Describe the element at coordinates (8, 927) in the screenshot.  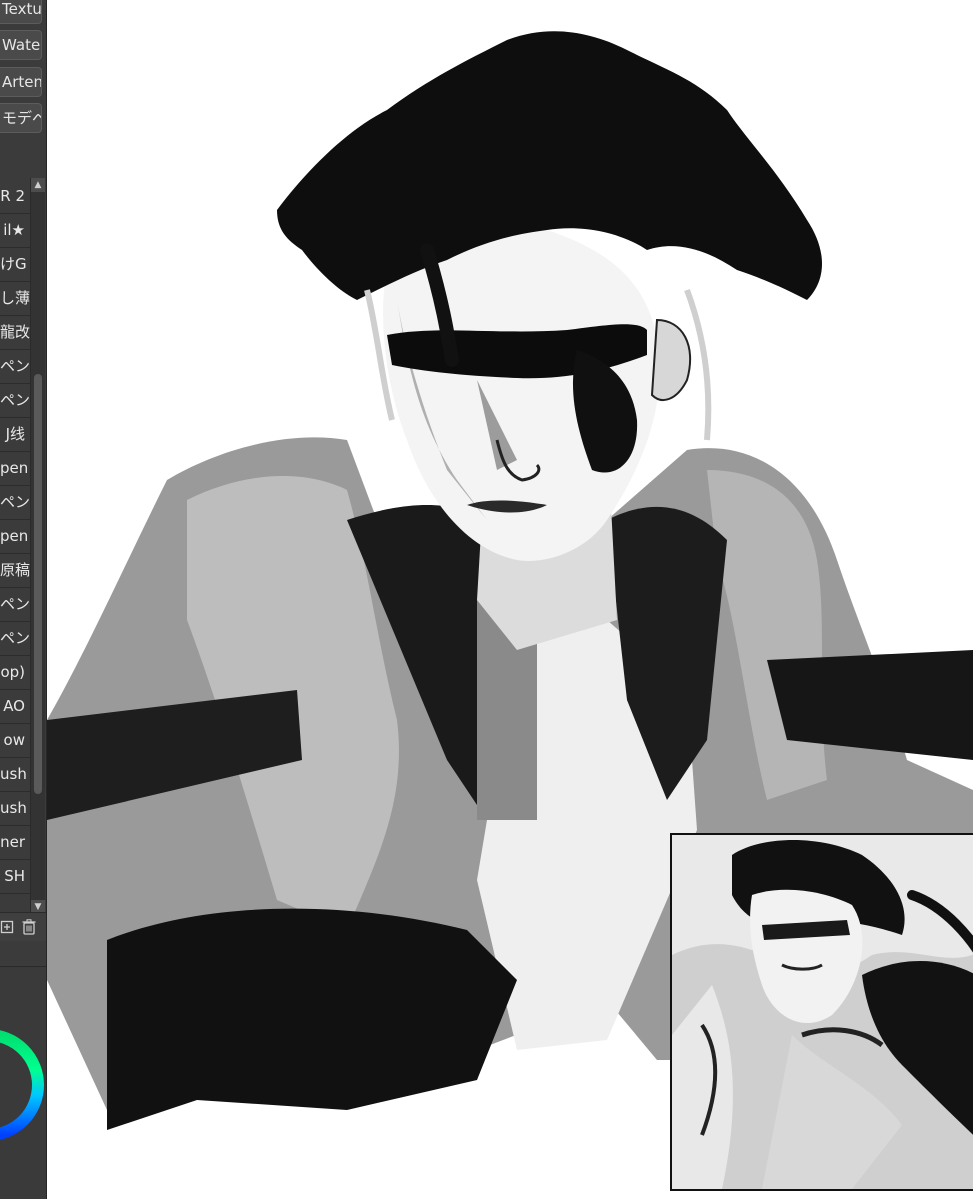
I see `add-subtool-icon` at that location.